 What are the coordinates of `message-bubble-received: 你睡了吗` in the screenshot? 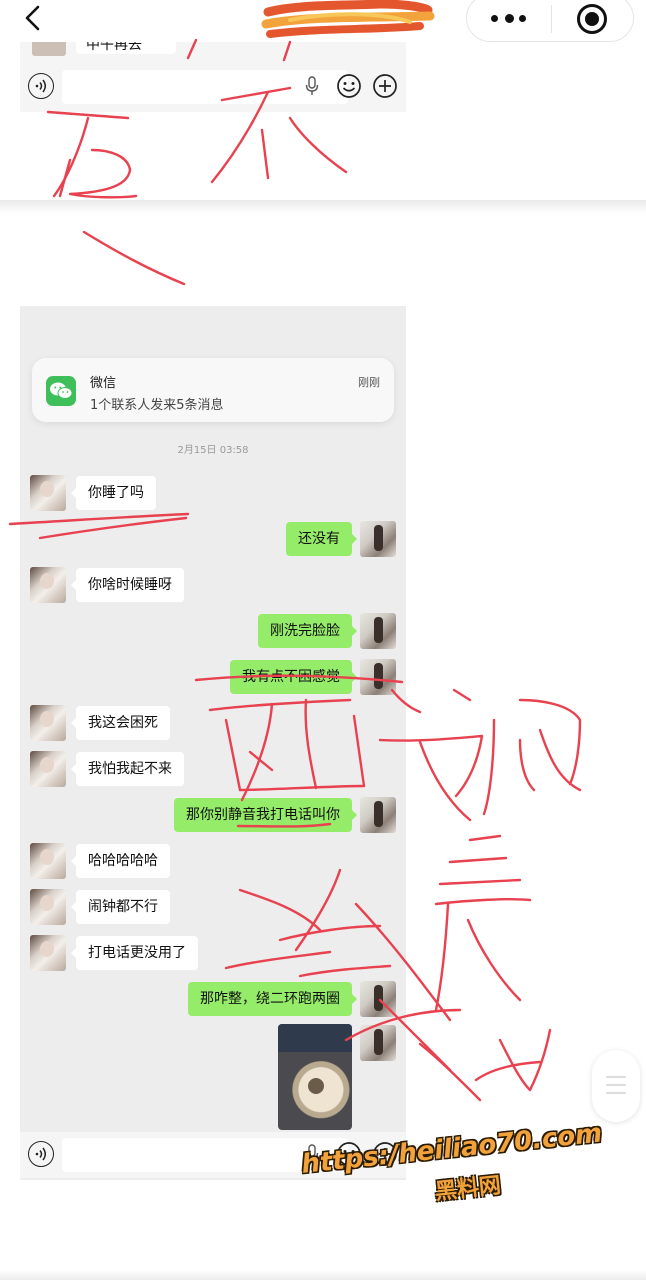 It's located at (113, 493).